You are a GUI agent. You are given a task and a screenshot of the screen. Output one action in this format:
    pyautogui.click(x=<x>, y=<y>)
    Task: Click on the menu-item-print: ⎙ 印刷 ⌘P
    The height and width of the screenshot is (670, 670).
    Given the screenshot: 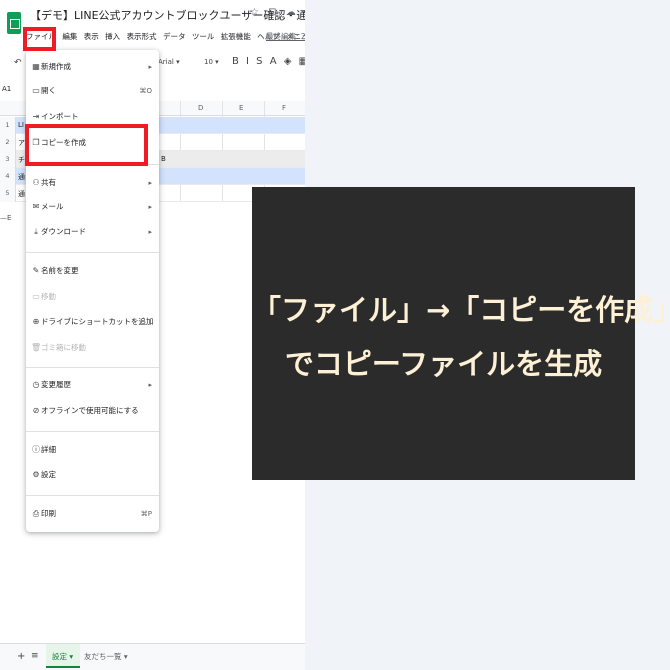 What is the action you would take?
    pyautogui.click(x=92, y=514)
    